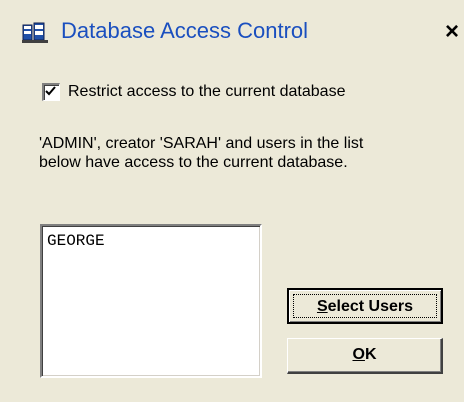 The width and height of the screenshot is (464, 402). Describe the element at coordinates (358, 354) in the screenshot. I see `ok-mnemonic: O` at that location.